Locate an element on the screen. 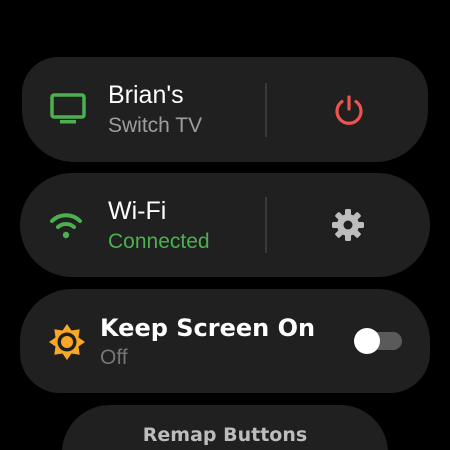 The width and height of the screenshot is (450, 450). brightness-icon is located at coordinates (67, 344).